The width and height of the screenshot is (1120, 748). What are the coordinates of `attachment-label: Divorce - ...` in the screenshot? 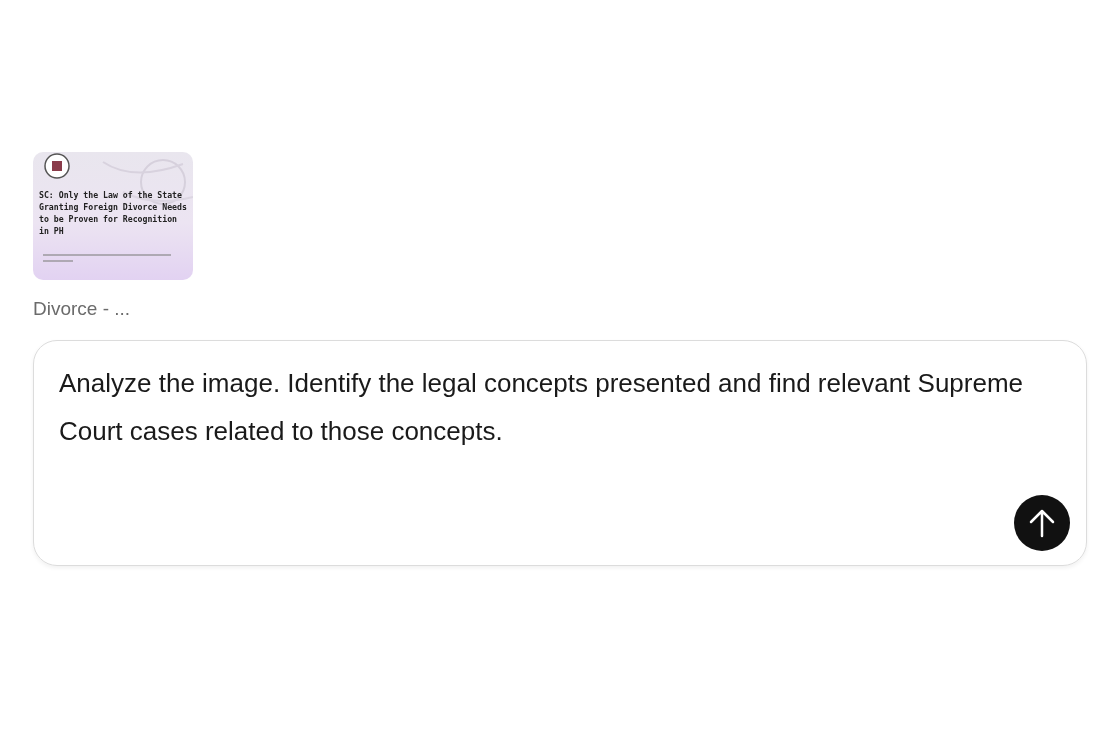 It's located at (82, 309).